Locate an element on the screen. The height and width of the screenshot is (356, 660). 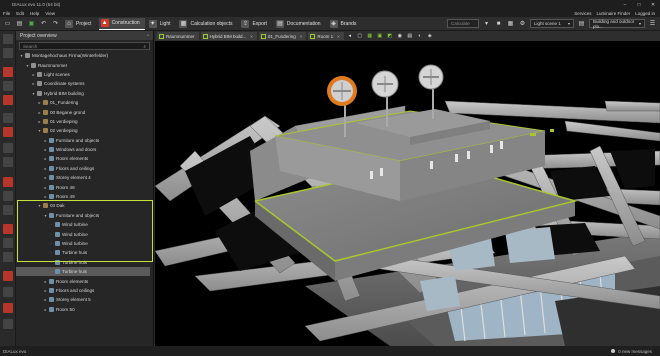
tab-light: ✦ Light is located at coordinates (161, 24).